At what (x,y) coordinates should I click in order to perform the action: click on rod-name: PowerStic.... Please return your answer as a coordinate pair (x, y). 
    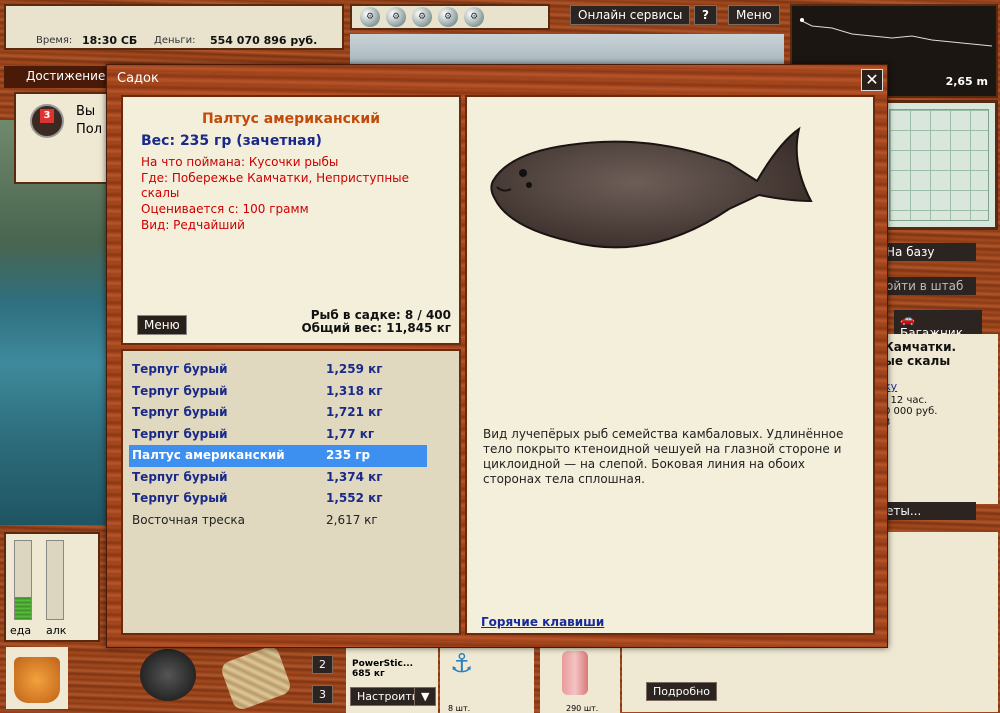
    Looking at the image, I should click on (383, 664).